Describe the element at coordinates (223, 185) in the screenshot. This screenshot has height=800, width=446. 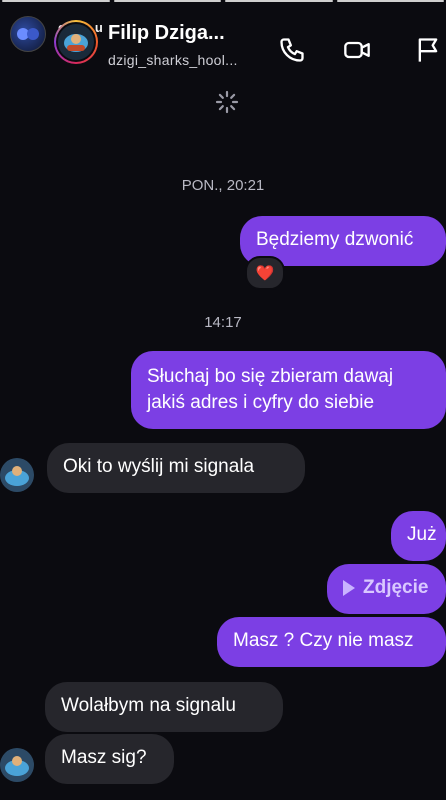
I see `message-timestamp: PON., 20:21` at that location.